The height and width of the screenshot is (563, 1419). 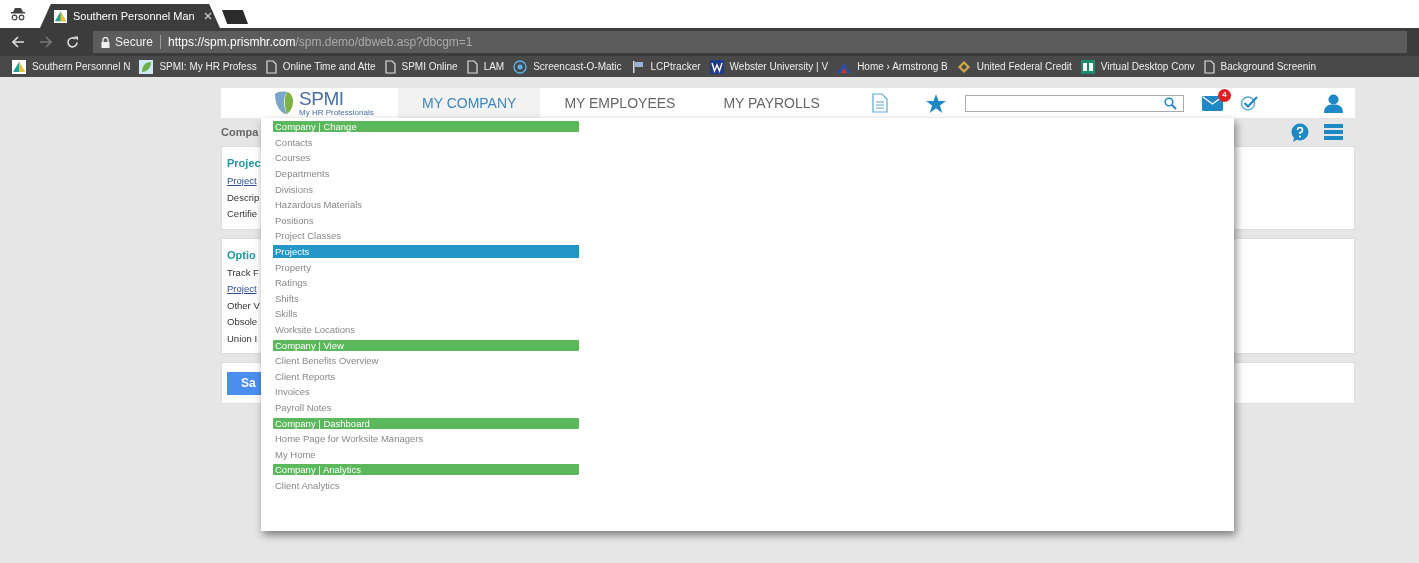 I want to click on leaf-icon, so click(x=146, y=66).